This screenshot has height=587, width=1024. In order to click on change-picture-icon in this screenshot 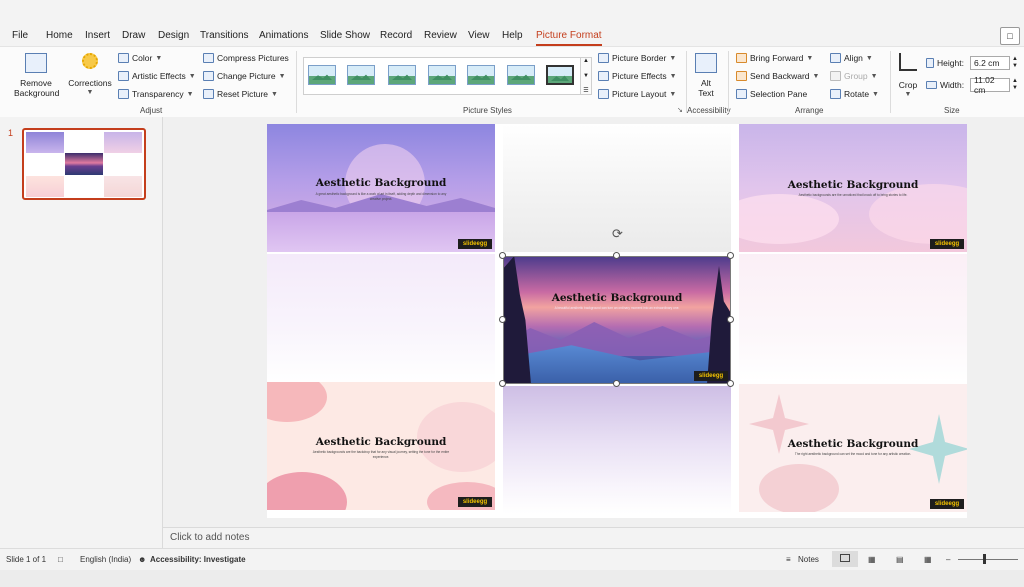, I will do `click(208, 76)`.